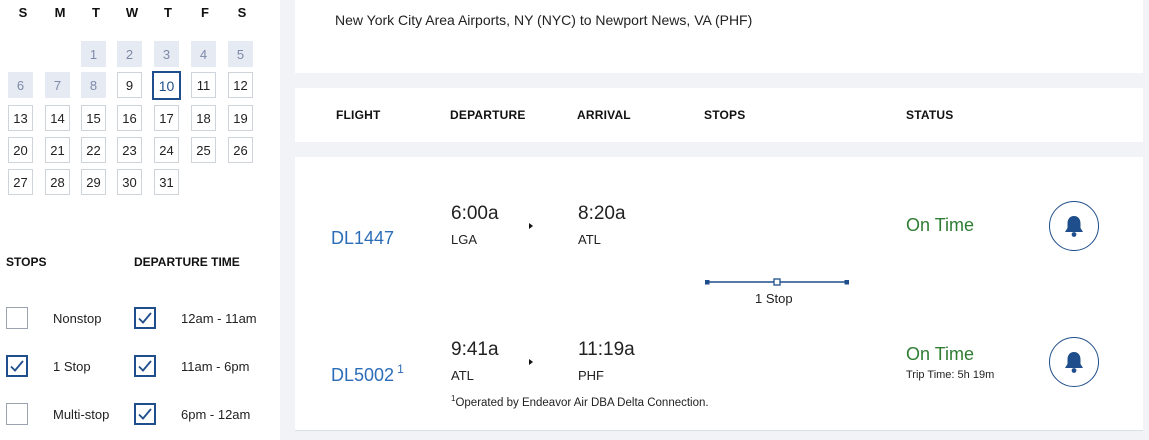 This screenshot has height=440, width=1149. I want to click on departure-11am-6pm-label: 11am - 6pm, so click(215, 366).